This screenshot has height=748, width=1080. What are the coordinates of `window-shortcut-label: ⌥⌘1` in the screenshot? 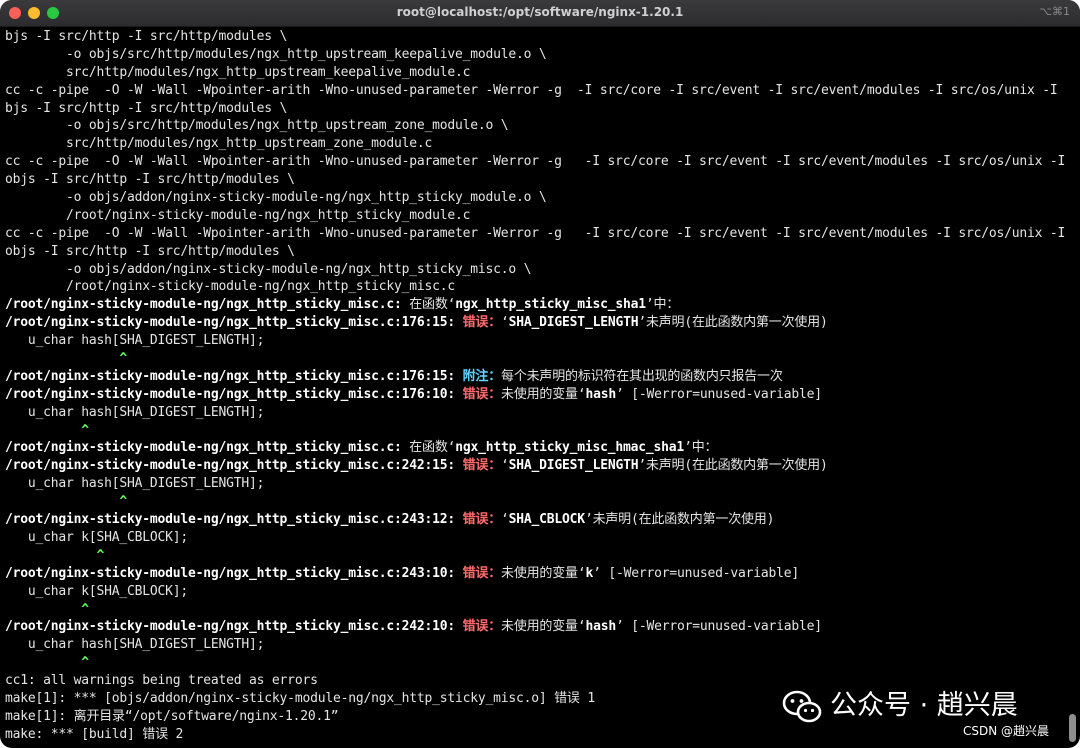 It's located at (1054, 11).